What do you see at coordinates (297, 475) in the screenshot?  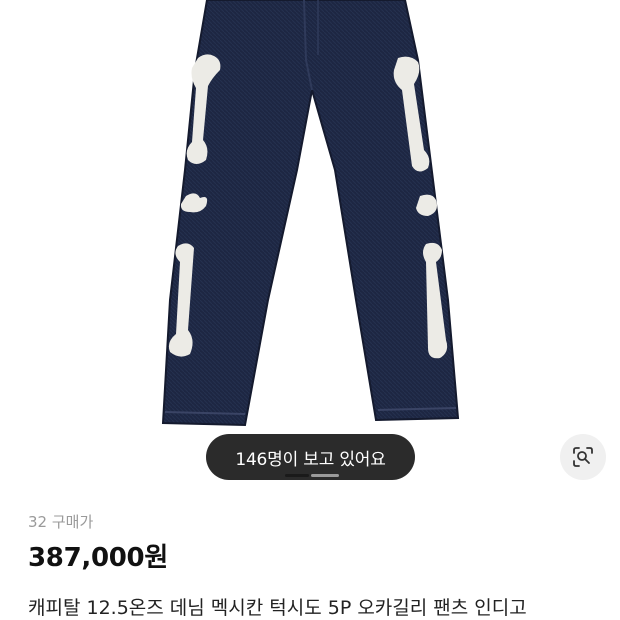 I see `carousel-page-indicator-active` at bounding box center [297, 475].